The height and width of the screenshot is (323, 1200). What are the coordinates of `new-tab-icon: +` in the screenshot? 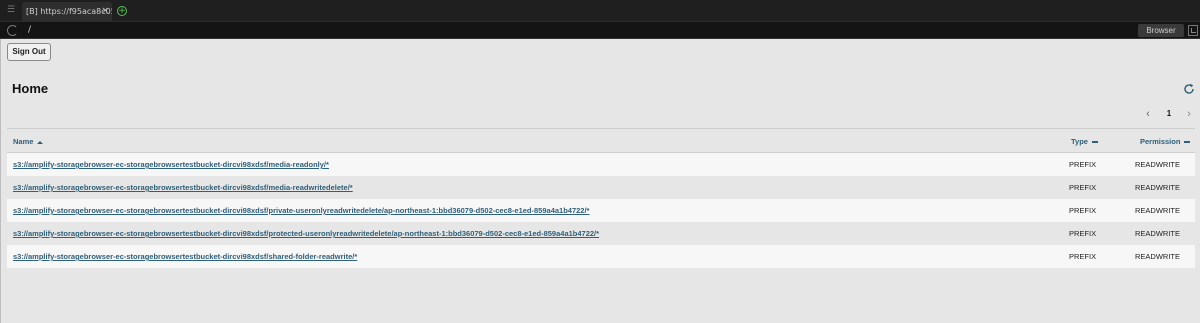 It's located at (122, 11).